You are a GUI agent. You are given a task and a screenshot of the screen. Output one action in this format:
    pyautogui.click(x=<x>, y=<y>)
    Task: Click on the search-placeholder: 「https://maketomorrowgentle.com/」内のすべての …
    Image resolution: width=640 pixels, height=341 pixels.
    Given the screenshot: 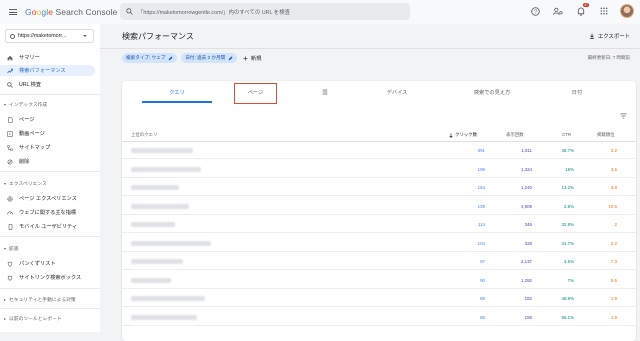 What is the action you would take?
    pyautogui.click(x=214, y=12)
    